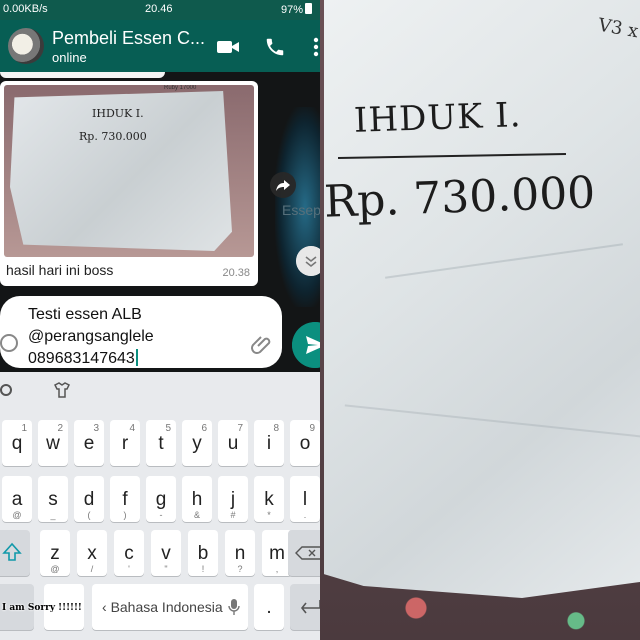 The image size is (640, 640). Describe the element at coordinates (240, 553) in the screenshot. I see `key-n: n?` at that location.